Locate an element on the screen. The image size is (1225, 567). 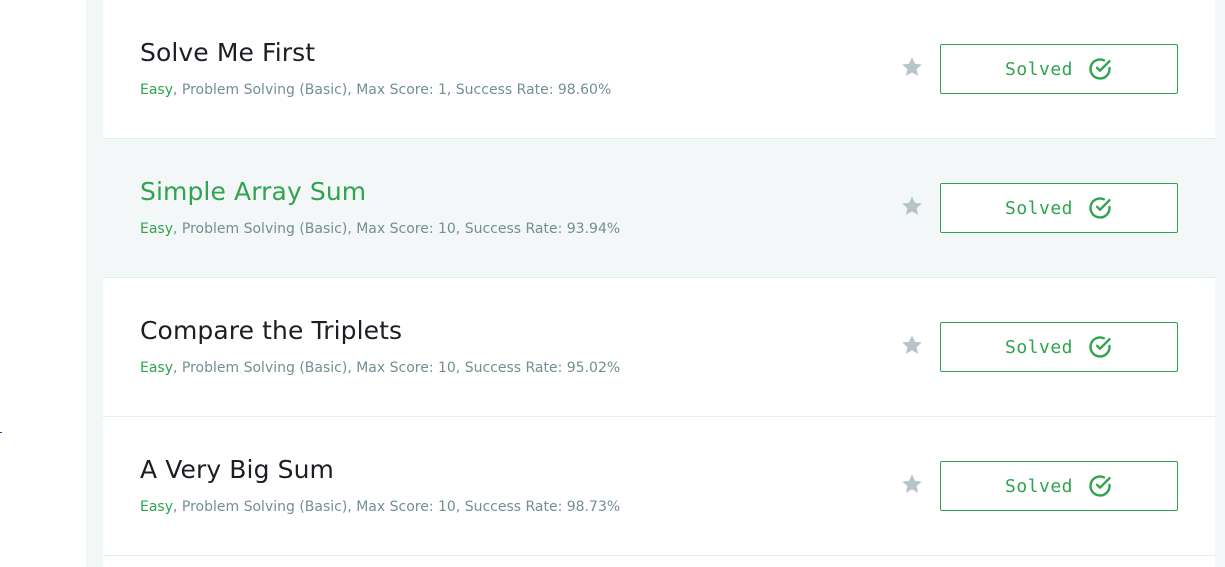
challenge-title: Simple Array Sum is located at coordinates (253, 191).